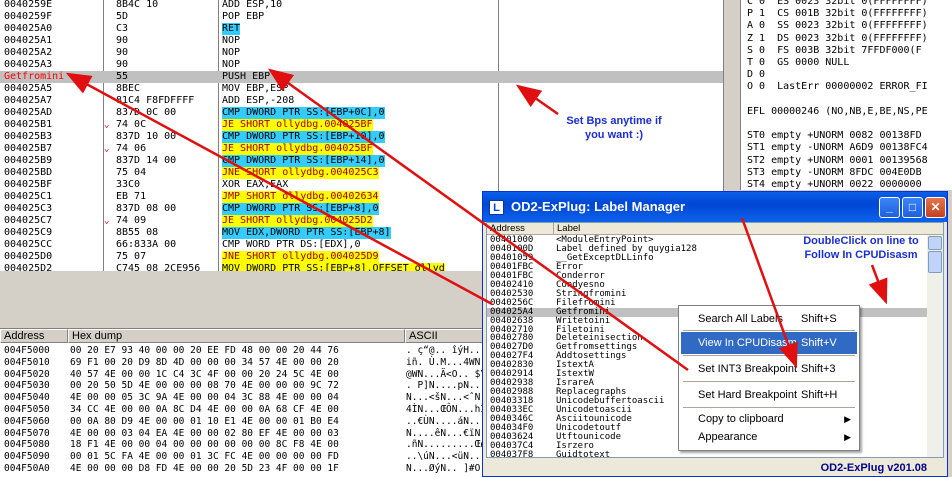 Image resolution: width=952 pixels, height=477 pixels. I want to click on disasm-row: 004025A2 90 NOP, so click(361, 53).